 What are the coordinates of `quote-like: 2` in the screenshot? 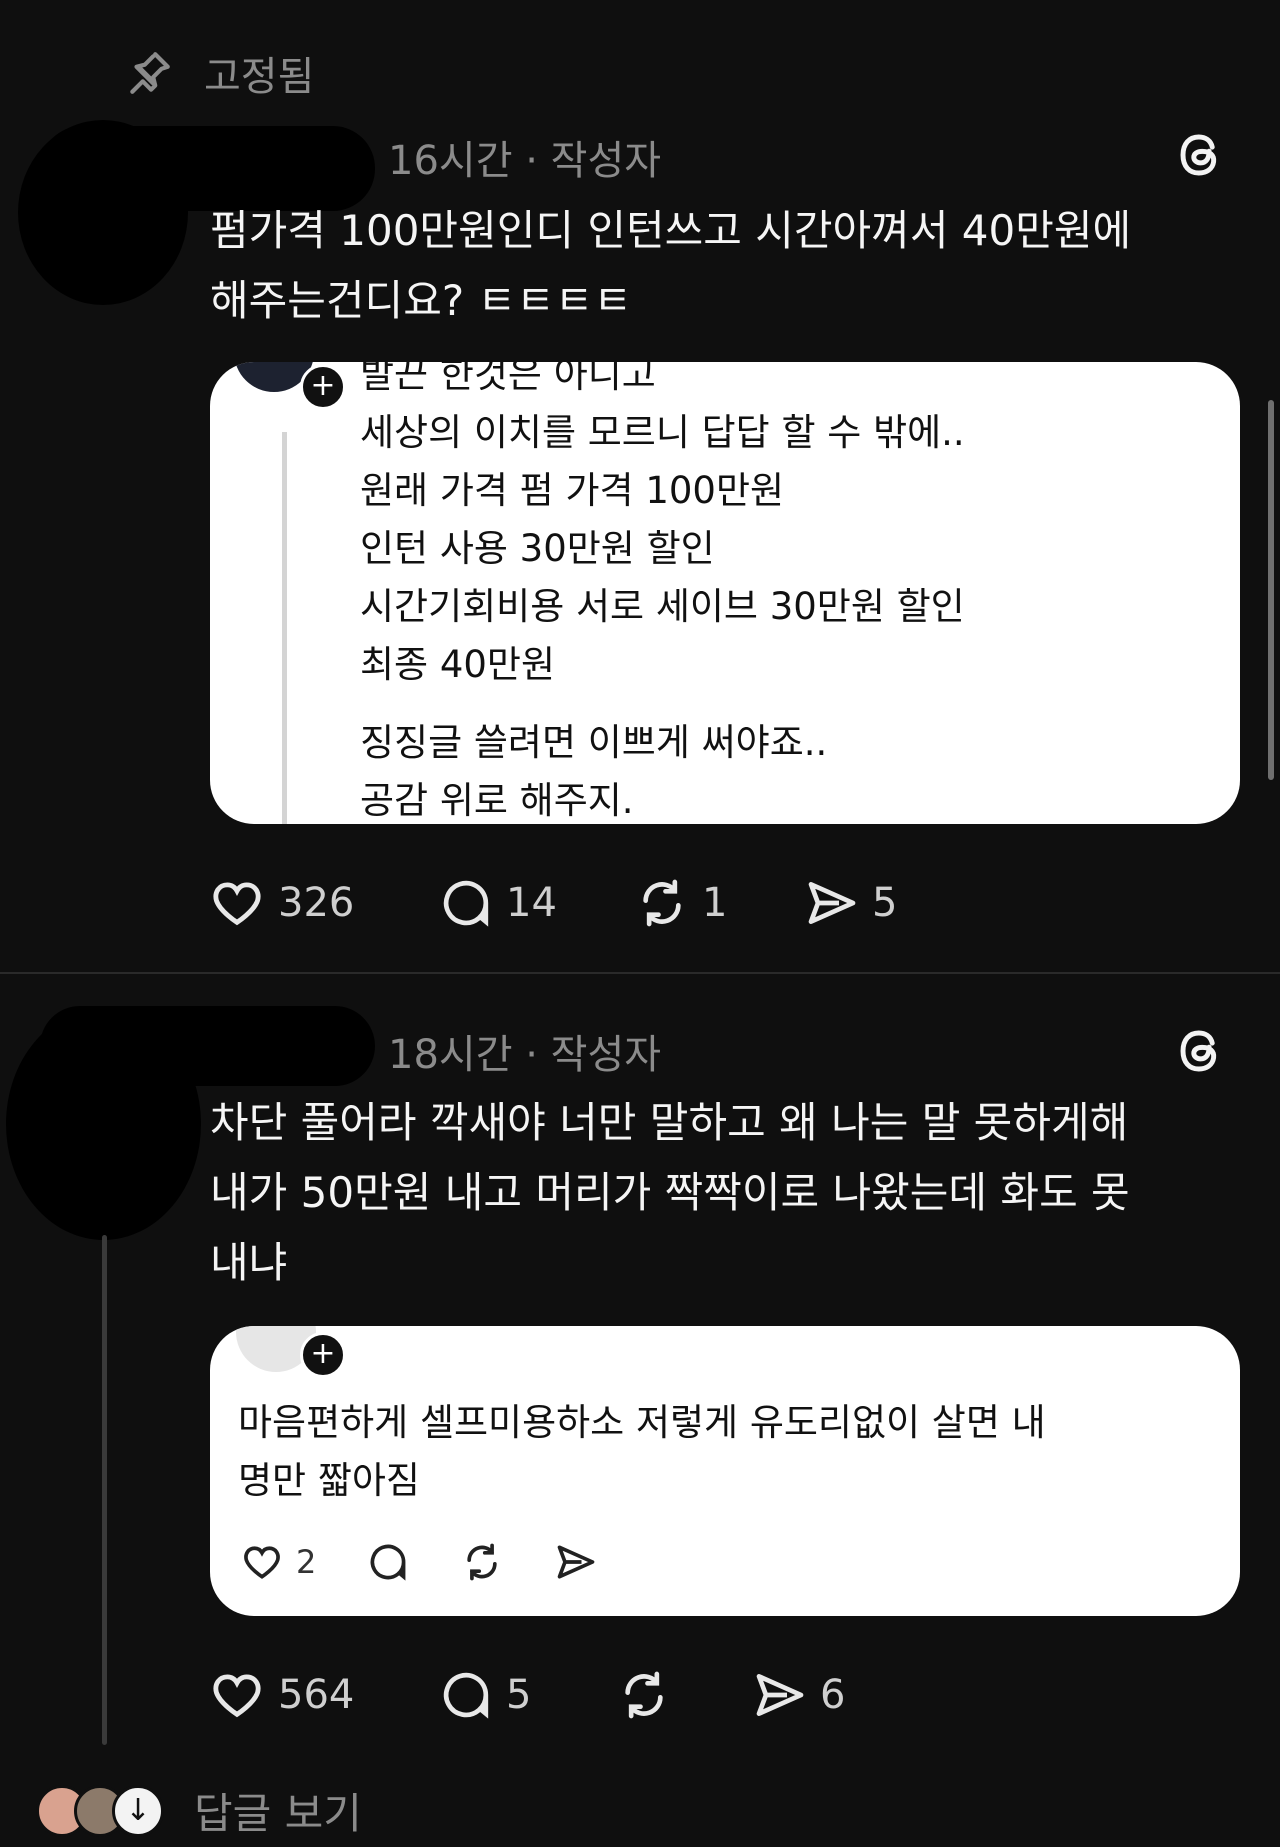 It's located at (278, 1562).